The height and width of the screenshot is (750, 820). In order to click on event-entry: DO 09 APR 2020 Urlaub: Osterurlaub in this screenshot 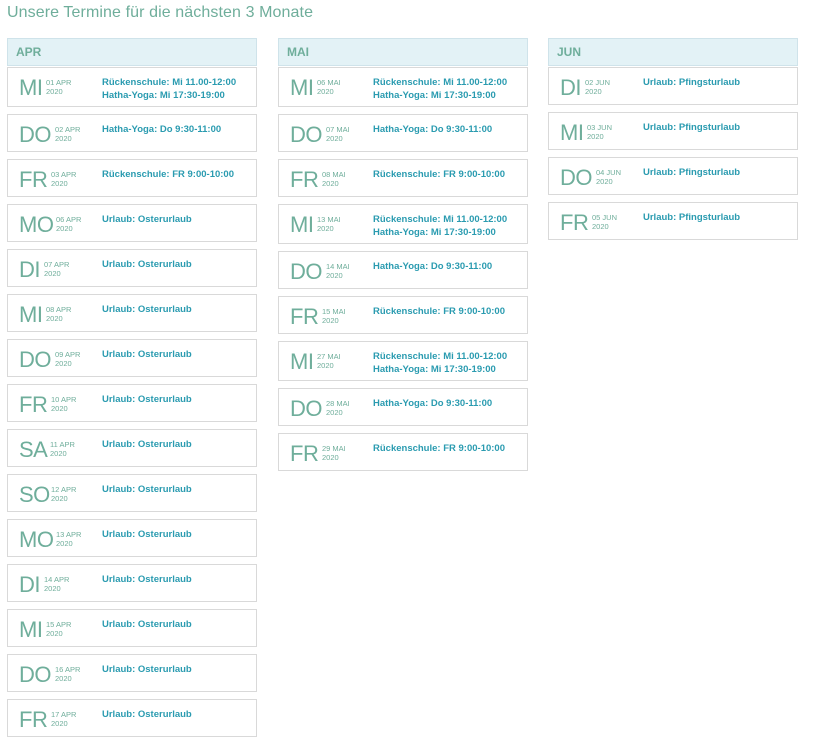, I will do `click(132, 358)`.